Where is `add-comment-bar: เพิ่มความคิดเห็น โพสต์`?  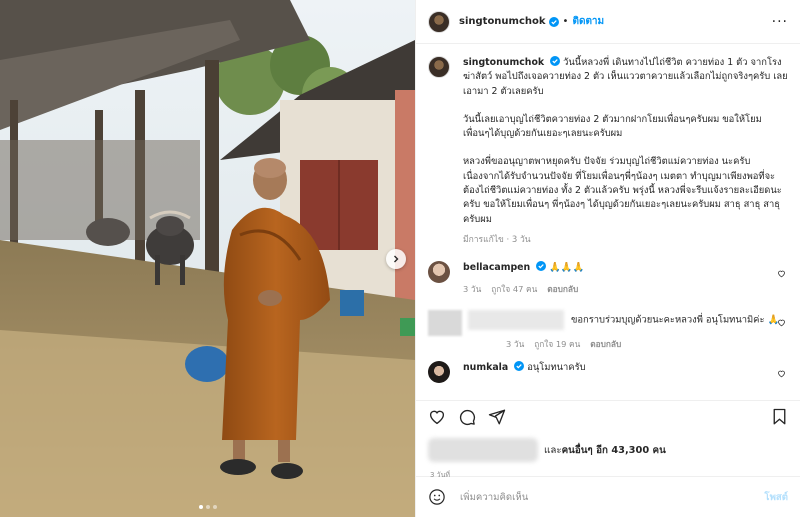
add-comment-bar: เพิ่มความคิดเห็น โพสต์ is located at coordinates (608, 496).